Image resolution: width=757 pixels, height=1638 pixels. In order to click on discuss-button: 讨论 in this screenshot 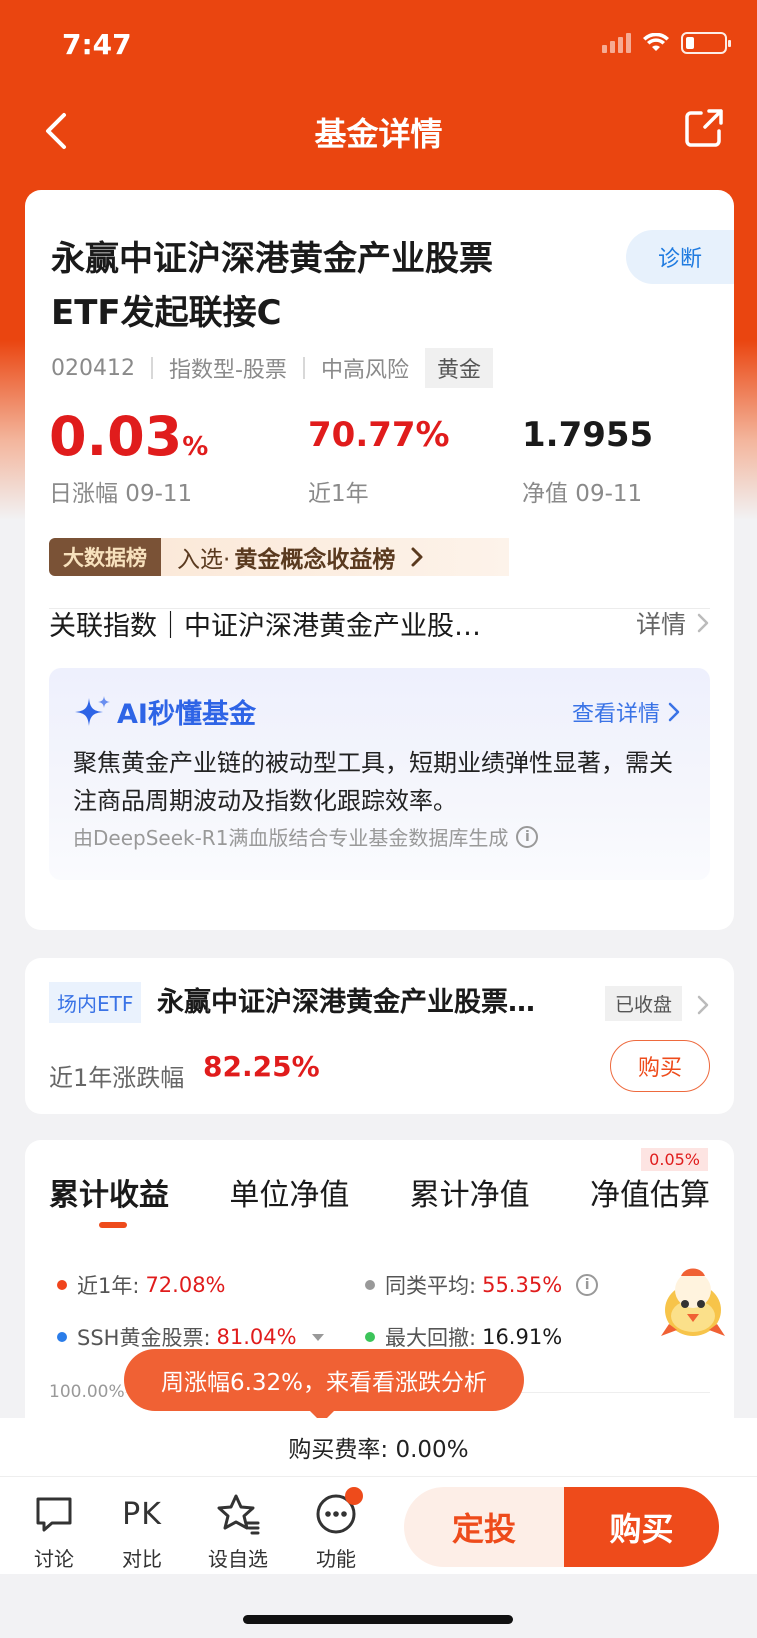, I will do `click(54, 1531)`.